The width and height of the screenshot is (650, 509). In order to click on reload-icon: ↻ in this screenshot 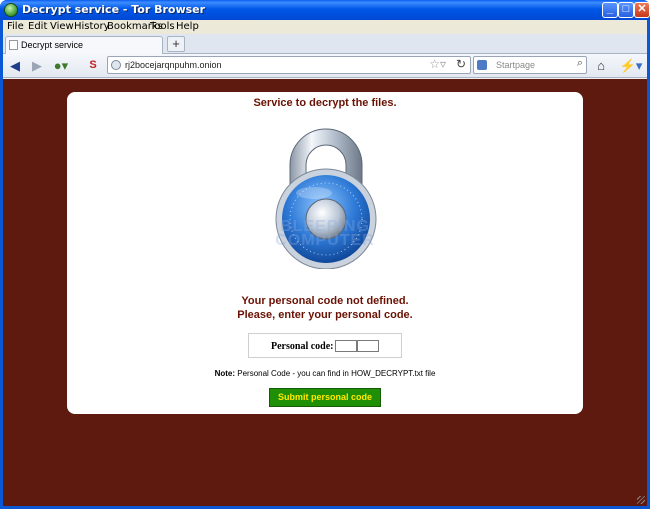, I will do `click(461, 64)`.